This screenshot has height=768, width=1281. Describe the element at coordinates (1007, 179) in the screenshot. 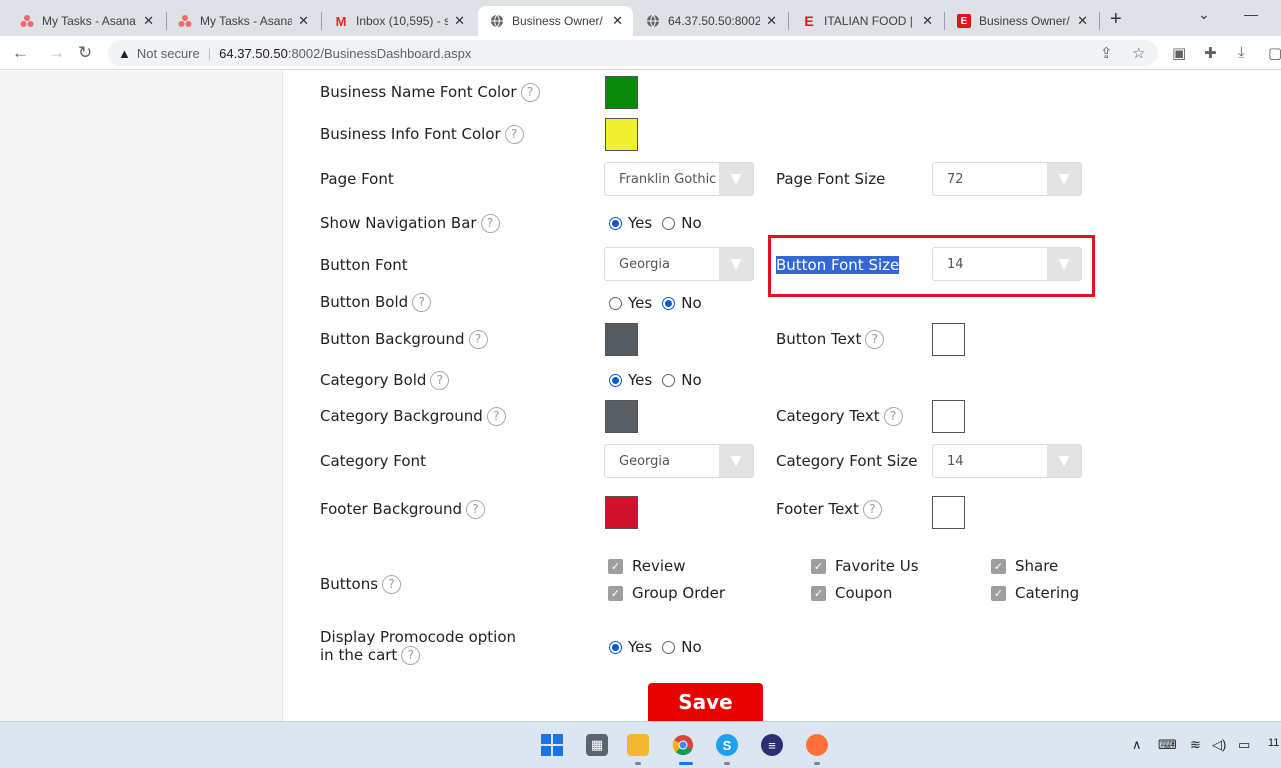

I see `page-font-size-select: 72 ▼` at that location.